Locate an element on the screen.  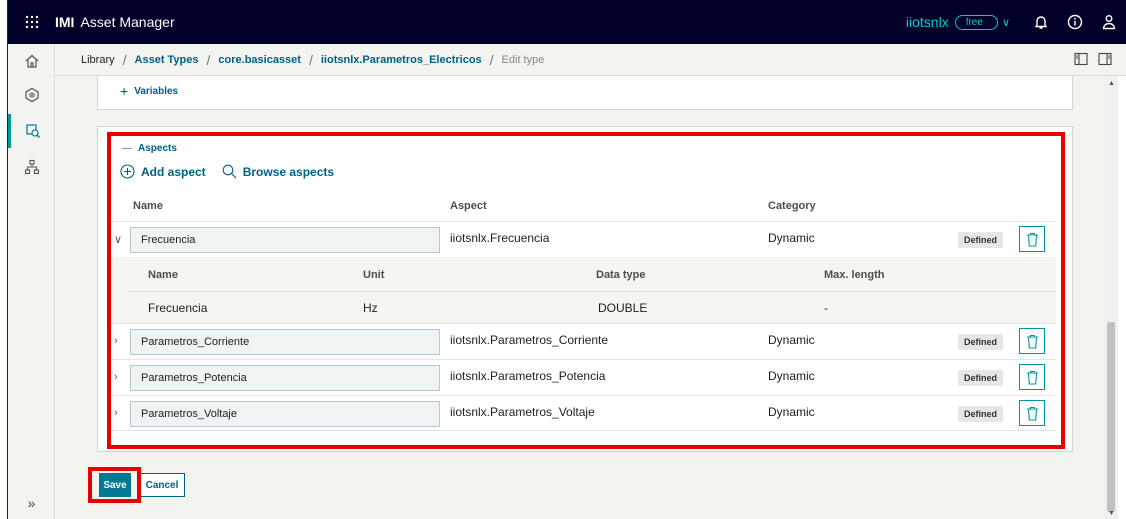
layout-toggles is located at coordinates (1093, 60).